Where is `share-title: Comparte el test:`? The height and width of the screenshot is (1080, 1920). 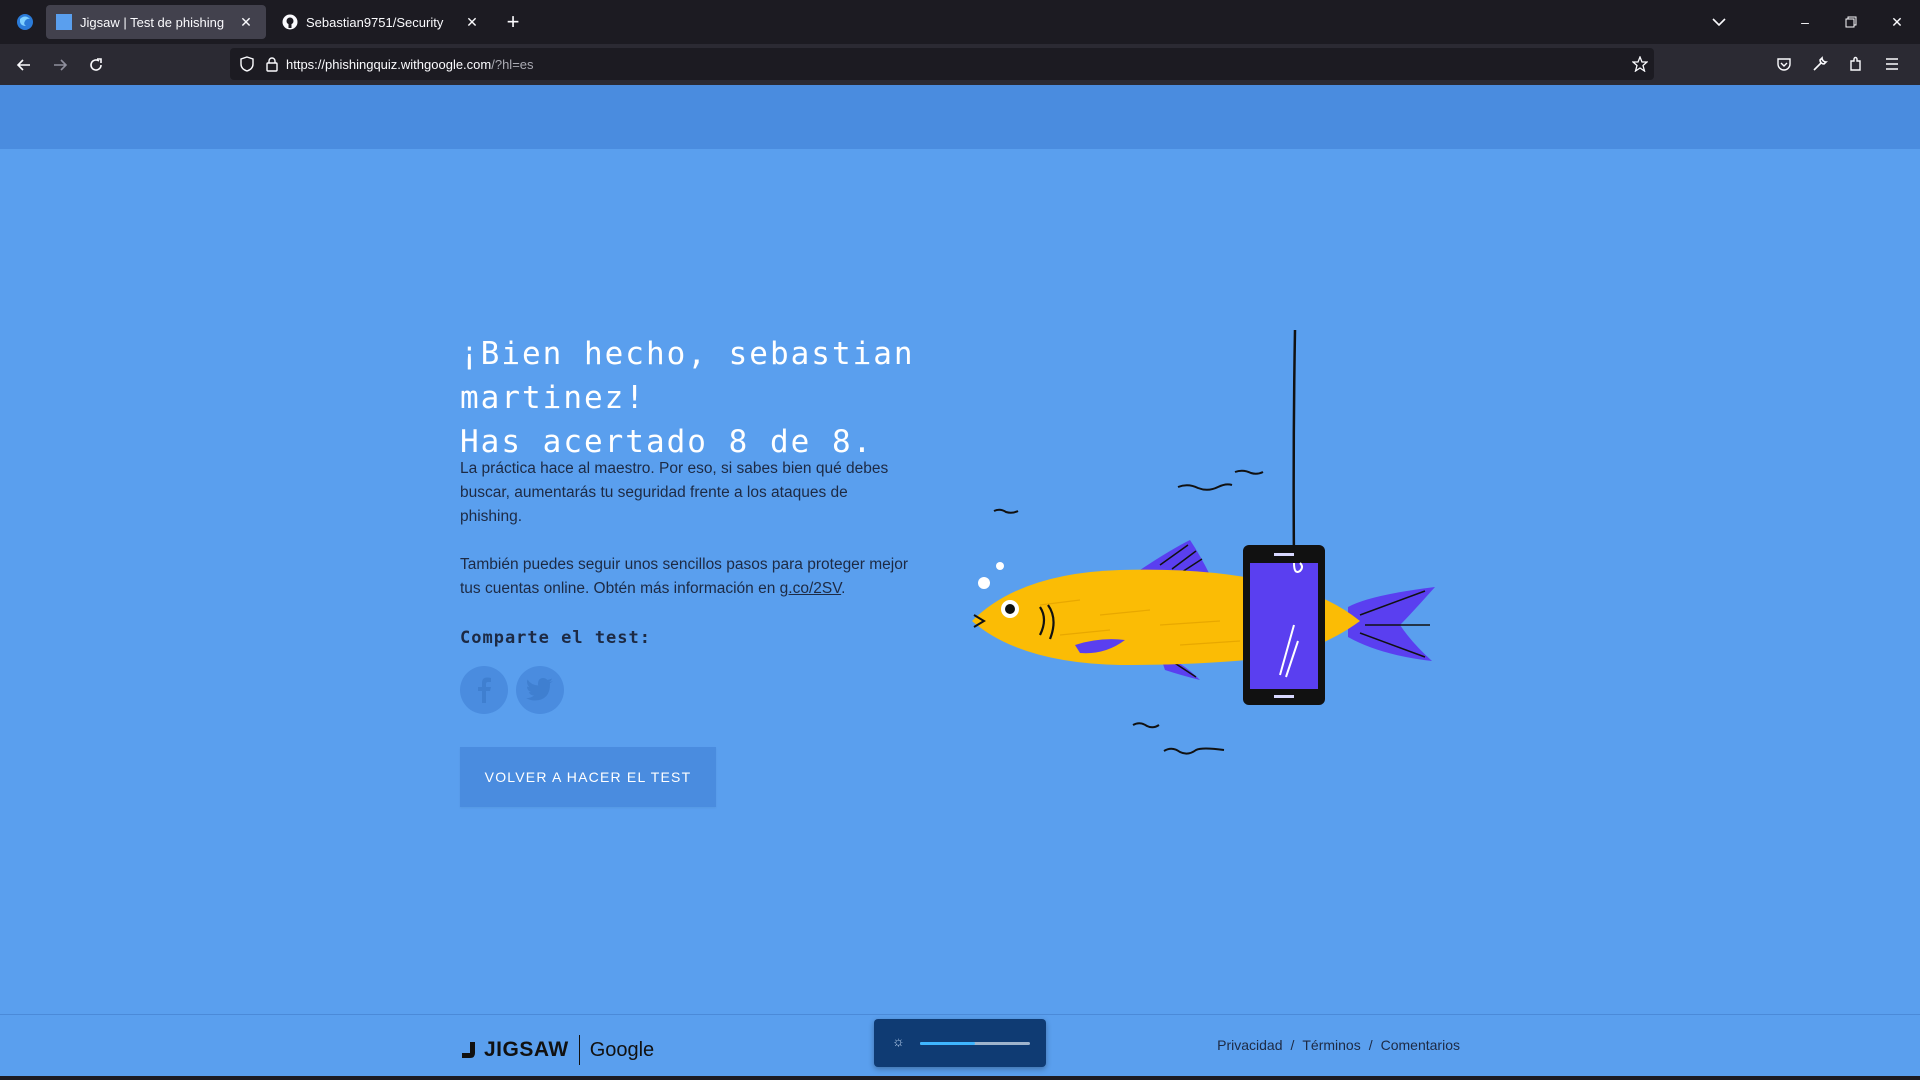
share-title: Comparte el test: is located at coordinates (555, 638).